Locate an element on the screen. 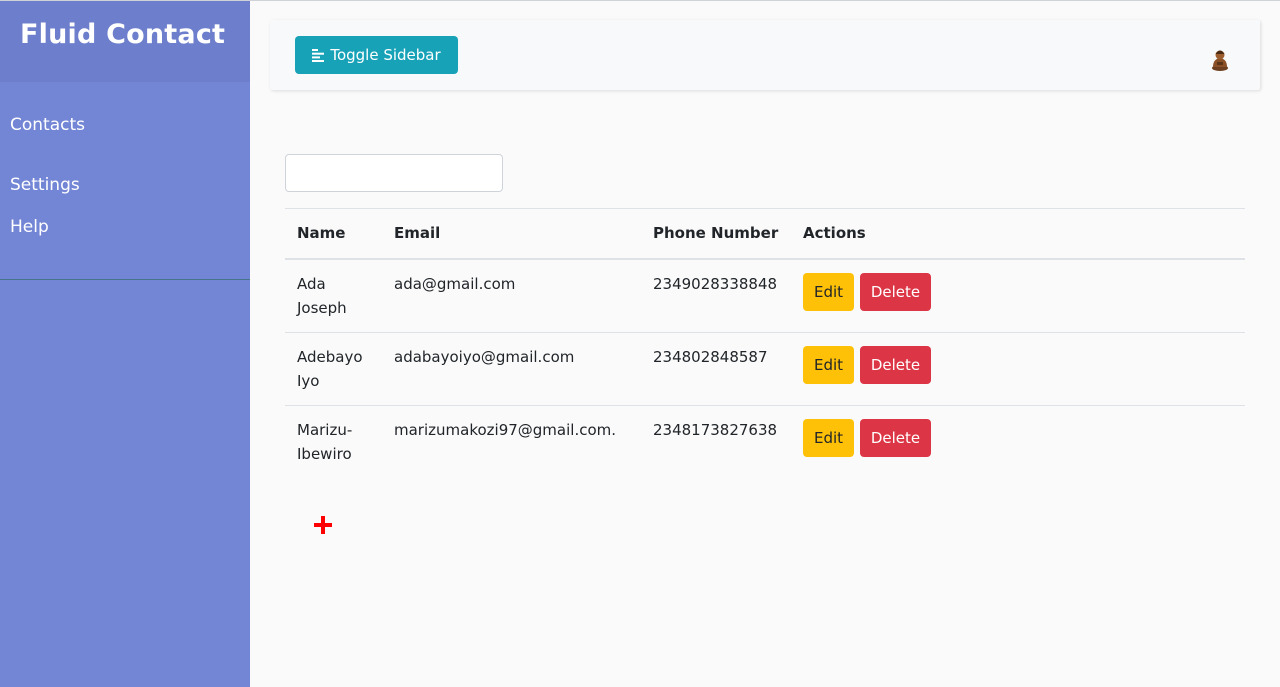 The width and height of the screenshot is (1280, 687). align-left-icon is located at coordinates (318, 55).